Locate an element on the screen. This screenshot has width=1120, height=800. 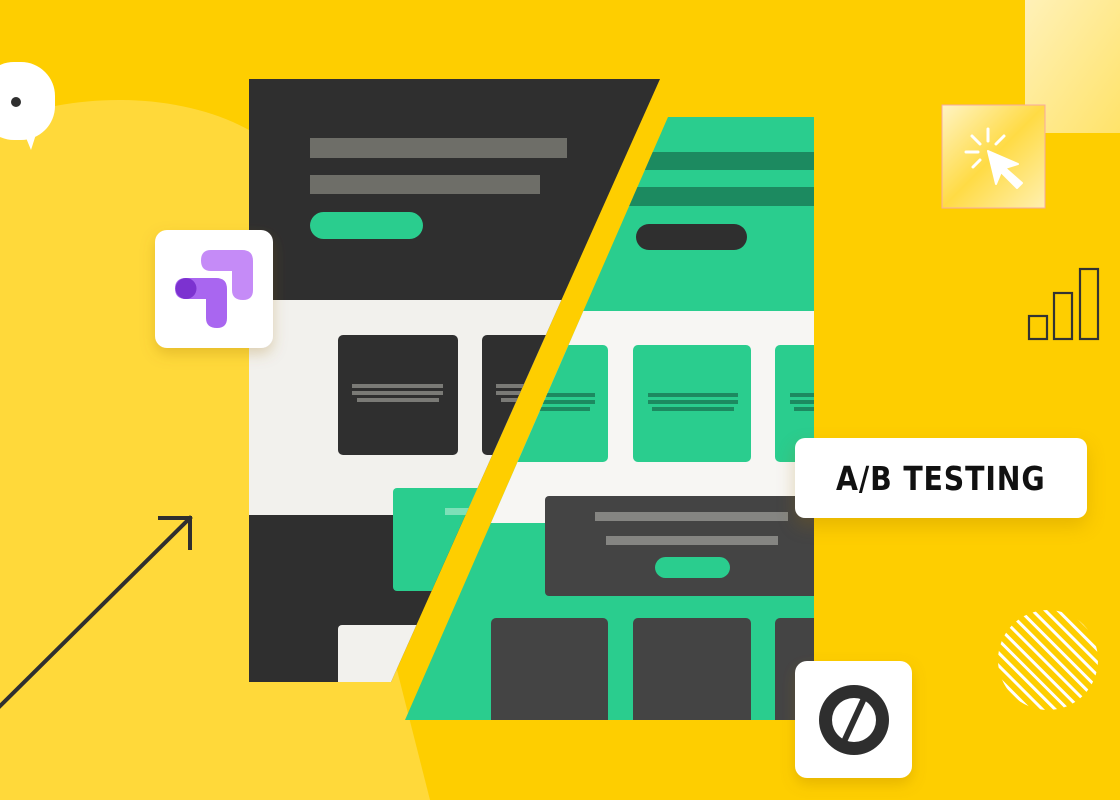
unbounce-logo is located at coordinates (853, 719).